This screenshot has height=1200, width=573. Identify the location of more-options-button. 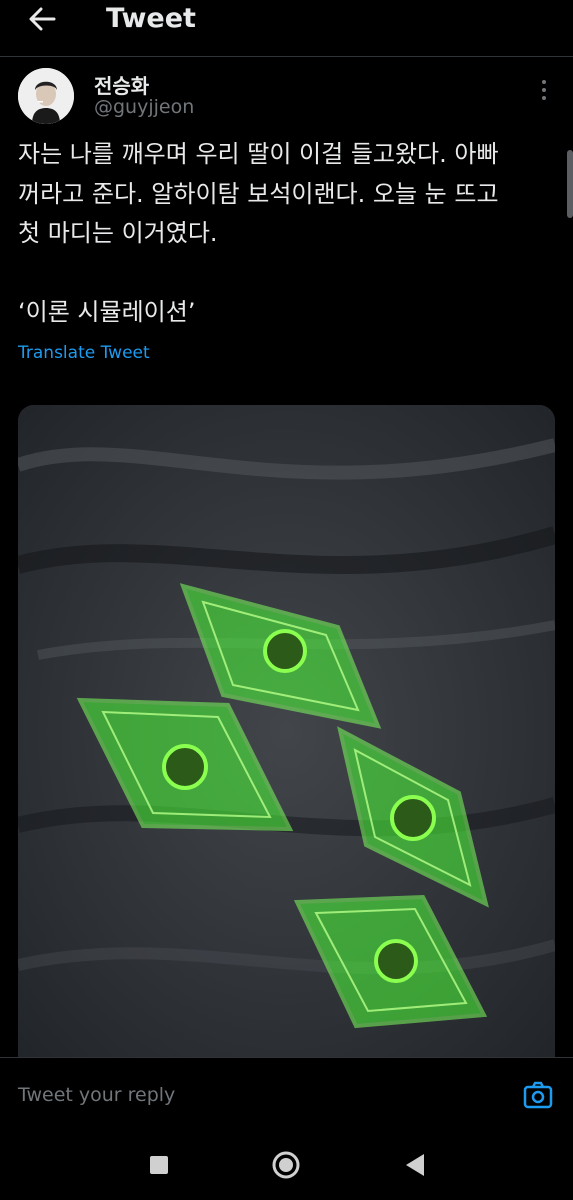
(544, 90).